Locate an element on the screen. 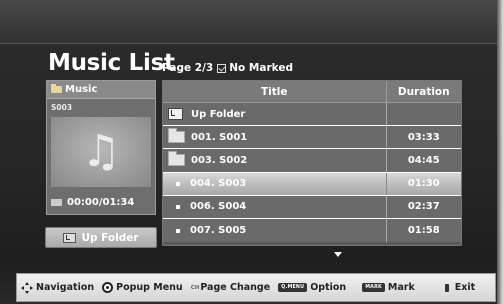 Image resolution: width=503 pixels, height=304 pixels. hint-exit: Exit is located at coordinates (460, 287).